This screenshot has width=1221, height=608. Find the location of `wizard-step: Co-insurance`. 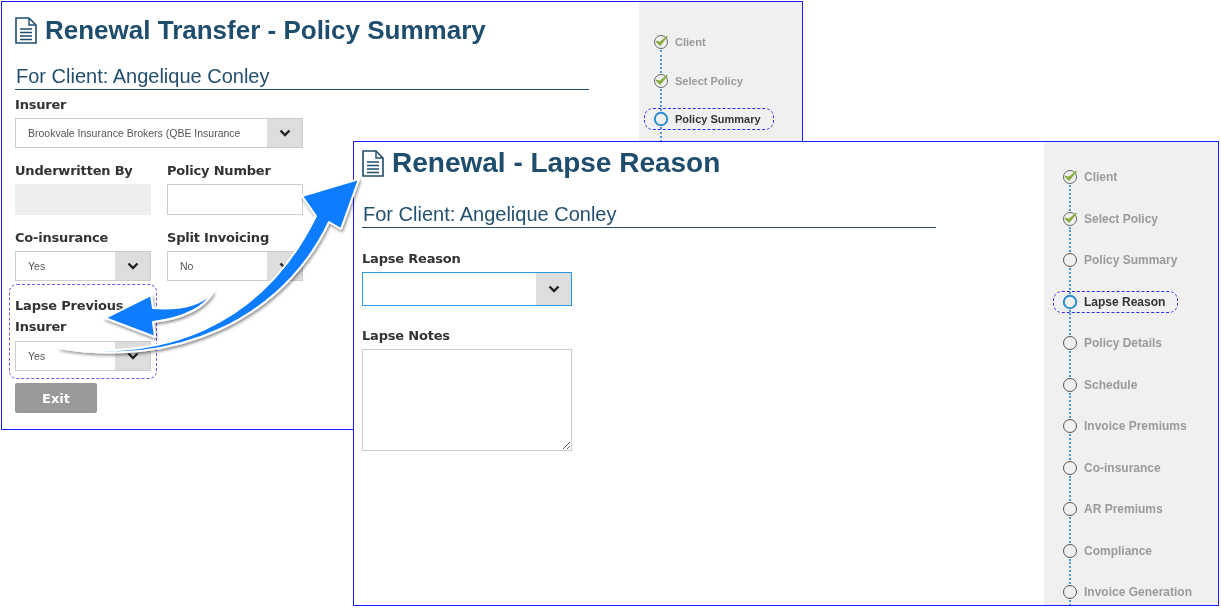

wizard-step: Co-insurance is located at coordinates (1111, 467).